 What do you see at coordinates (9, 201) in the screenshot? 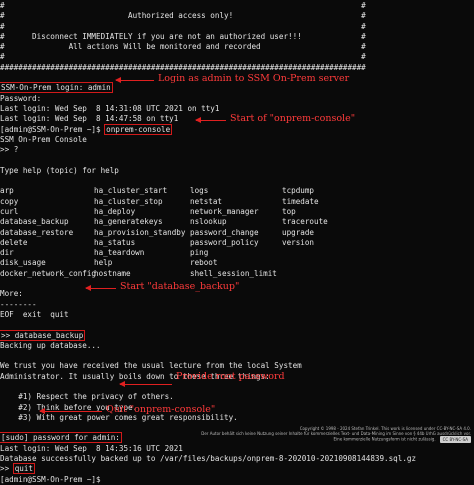
I see `help-command: copy` at bounding box center [9, 201].